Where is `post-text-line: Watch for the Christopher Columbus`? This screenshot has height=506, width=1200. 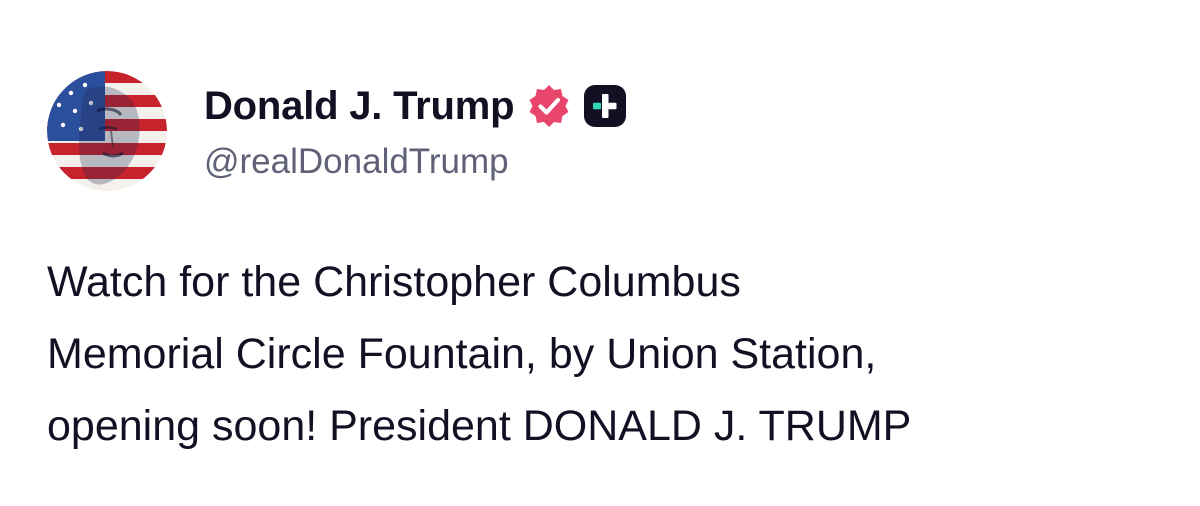
post-text-line: Watch for the Christopher Columbus is located at coordinates (394, 282).